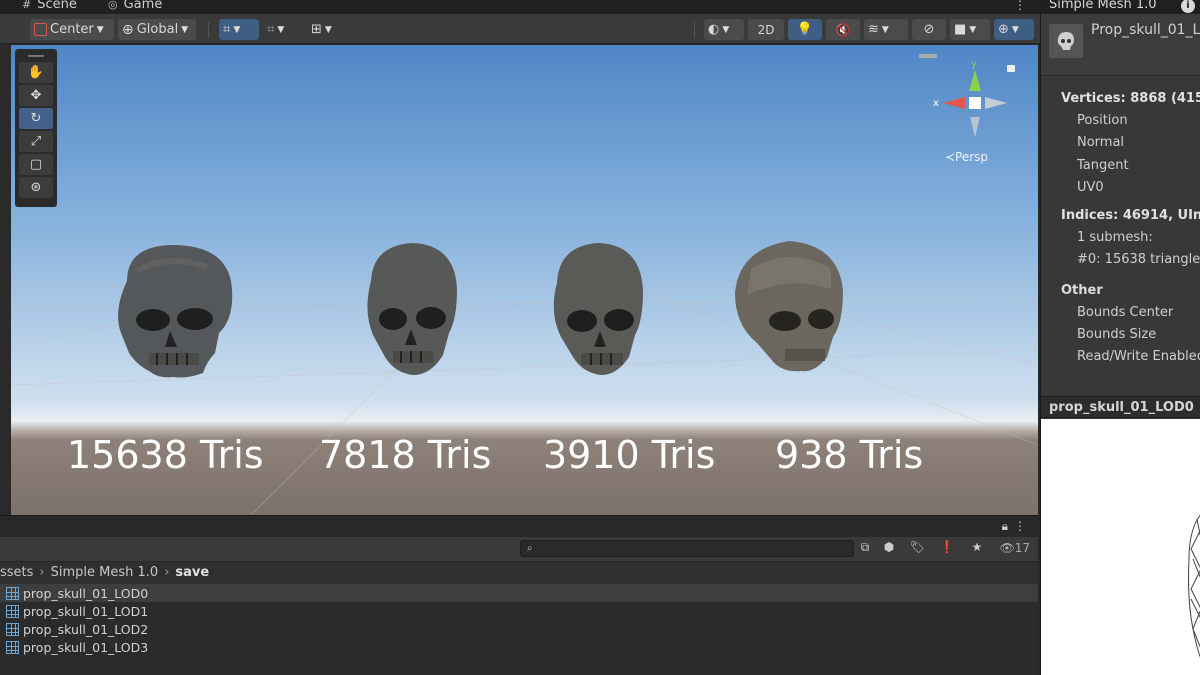 Image resolution: width=1200 pixels, height=675 pixels. What do you see at coordinates (105, 572) in the screenshot?
I see `breadcrumb-simple-mesh: Simple Mesh 1.0` at bounding box center [105, 572].